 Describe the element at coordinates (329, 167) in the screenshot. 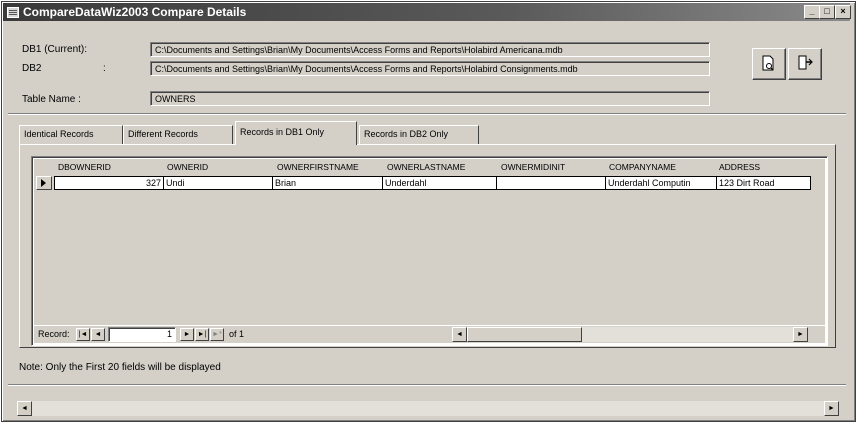

I see `column-header-ownerfirstname: OWNERFIRSTNAME` at that location.